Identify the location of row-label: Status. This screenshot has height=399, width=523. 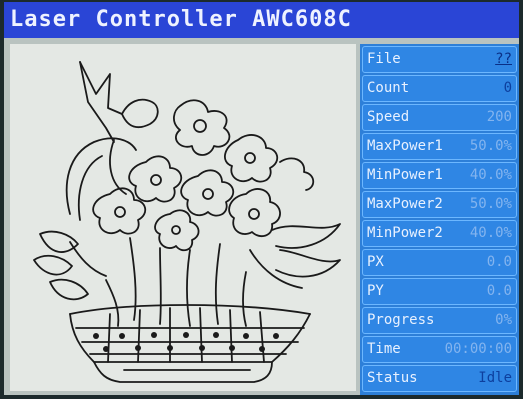
(392, 378).